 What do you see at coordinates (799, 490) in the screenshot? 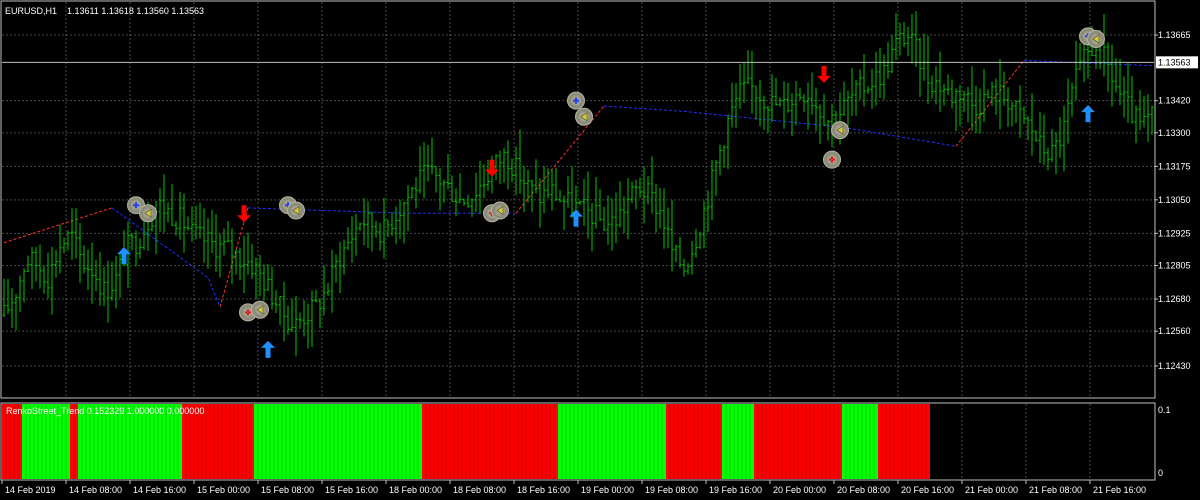
I see `x-tick-label: 20 Feb 00:00` at bounding box center [799, 490].